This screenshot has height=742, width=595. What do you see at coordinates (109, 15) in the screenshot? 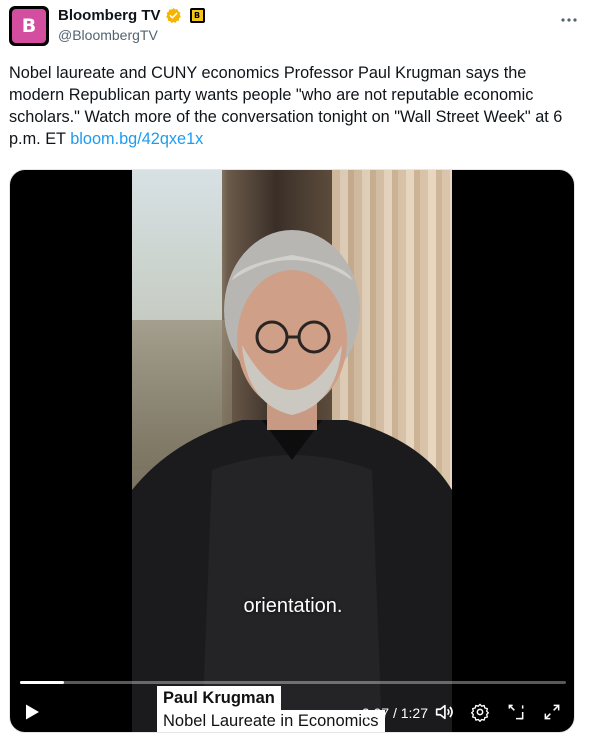
I see `display-name: Bloomberg TV` at bounding box center [109, 15].